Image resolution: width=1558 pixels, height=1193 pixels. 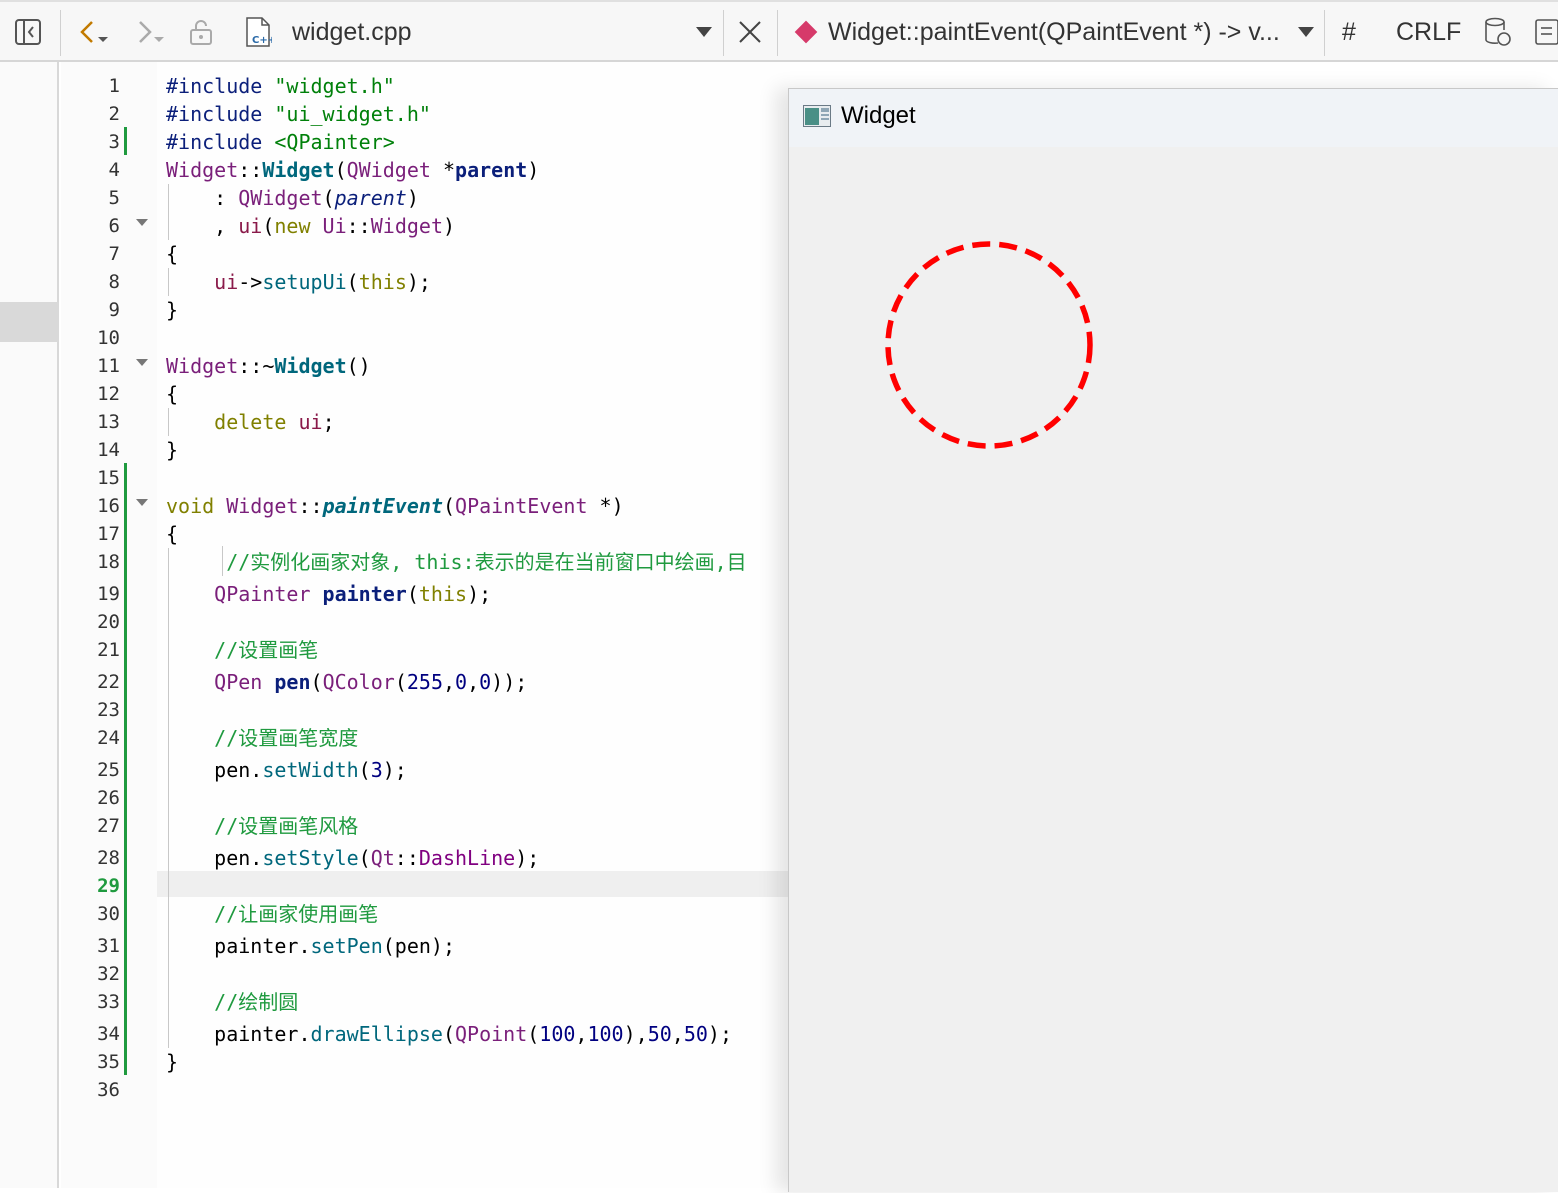 I want to click on file-dropdown-icon, so click(x=704, y=32).